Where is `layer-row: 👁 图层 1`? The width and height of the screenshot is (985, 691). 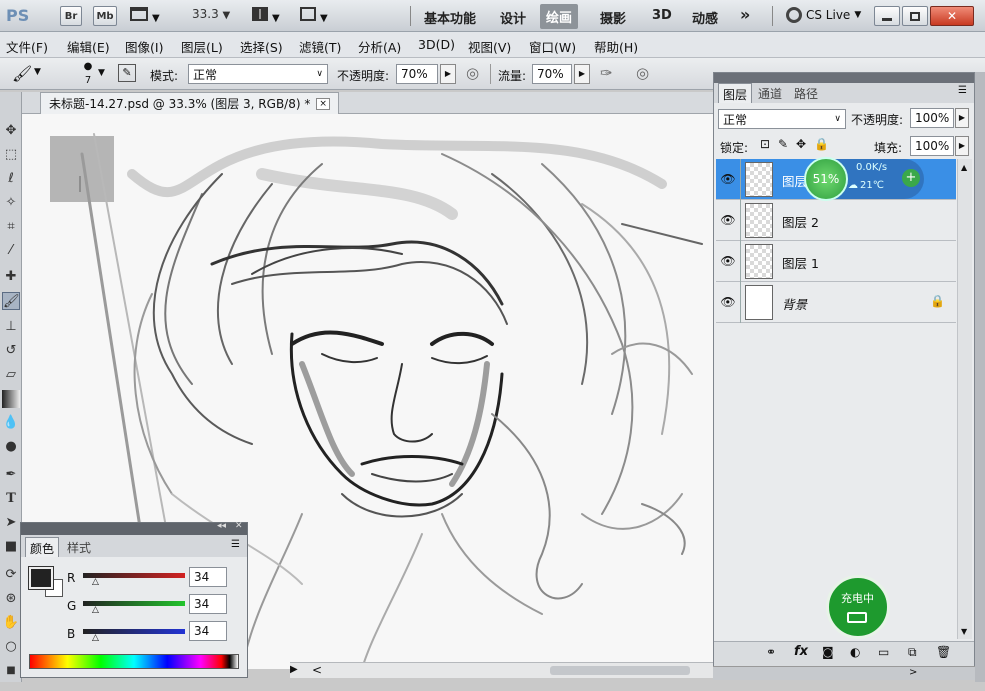
layer-row: 👁 图层 1 is located at coordinates (836, 261).